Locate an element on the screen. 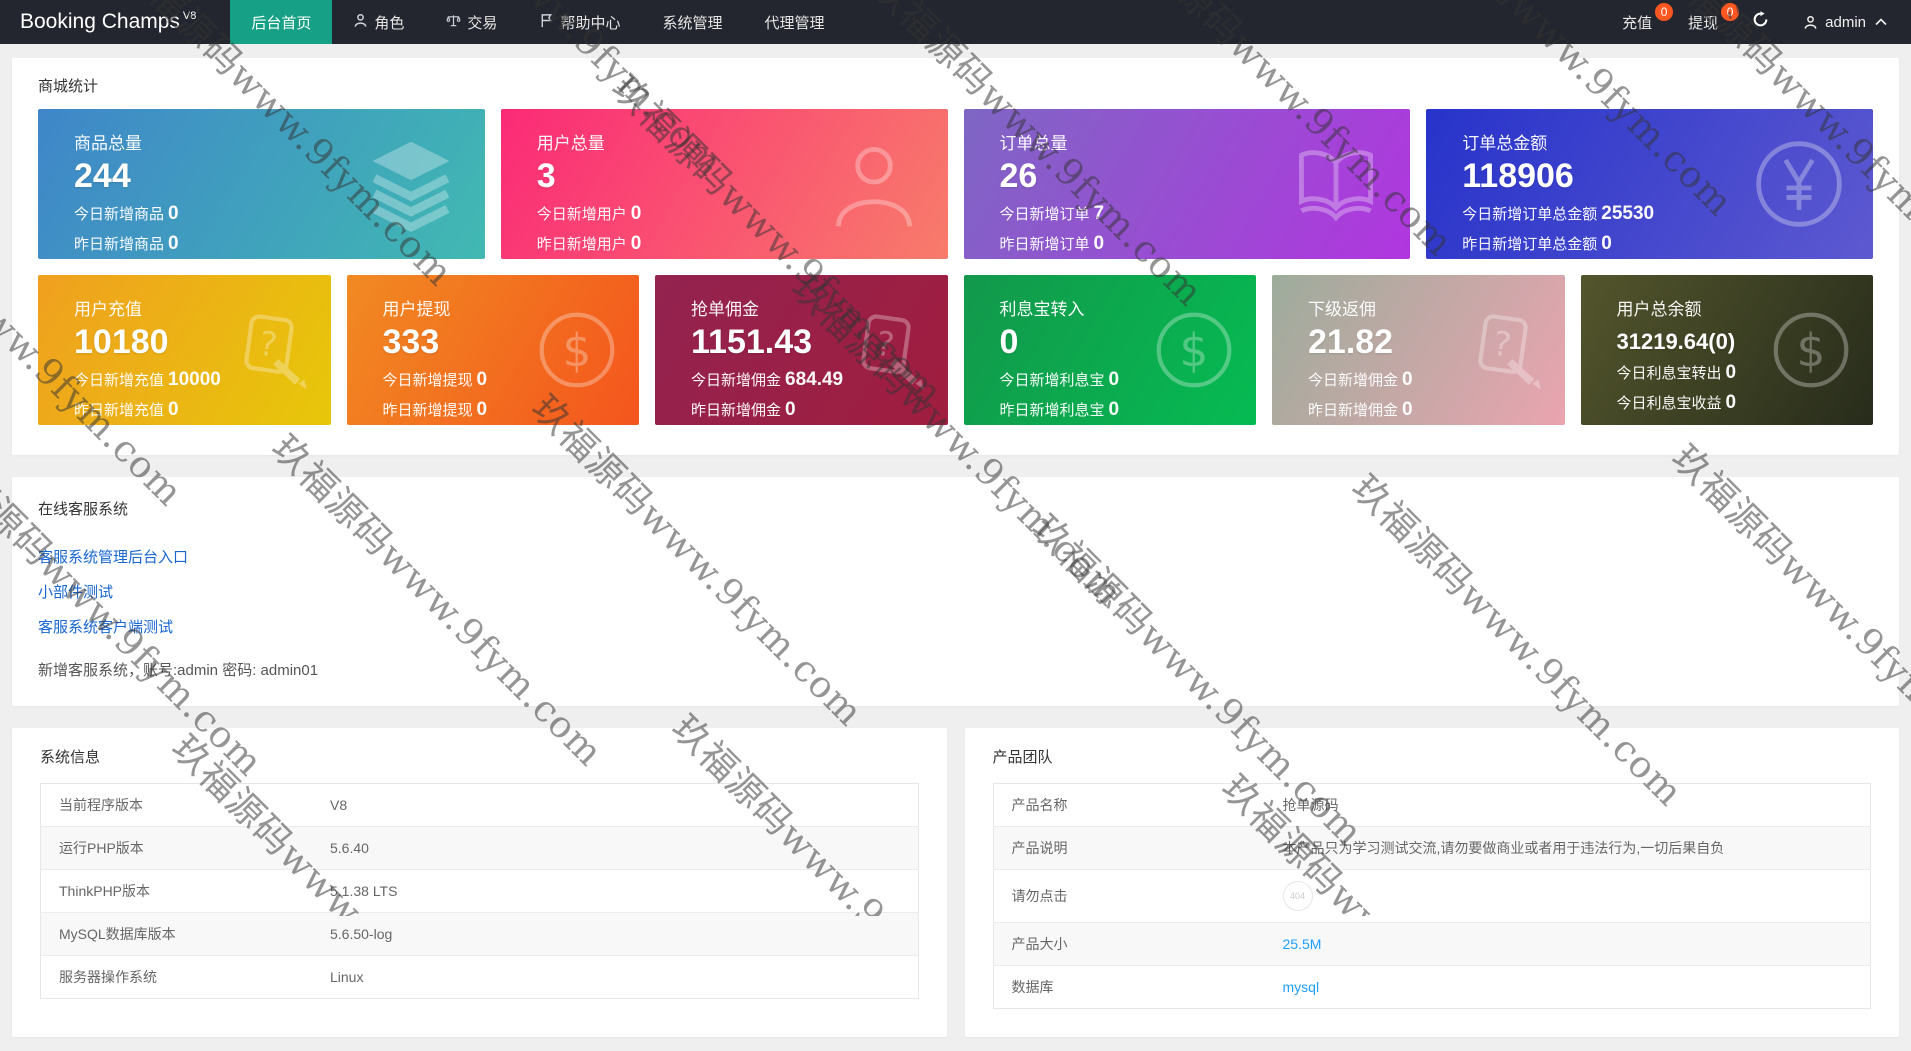  withdraw-button: 提现 0 is located at coordinates (1705, 22).